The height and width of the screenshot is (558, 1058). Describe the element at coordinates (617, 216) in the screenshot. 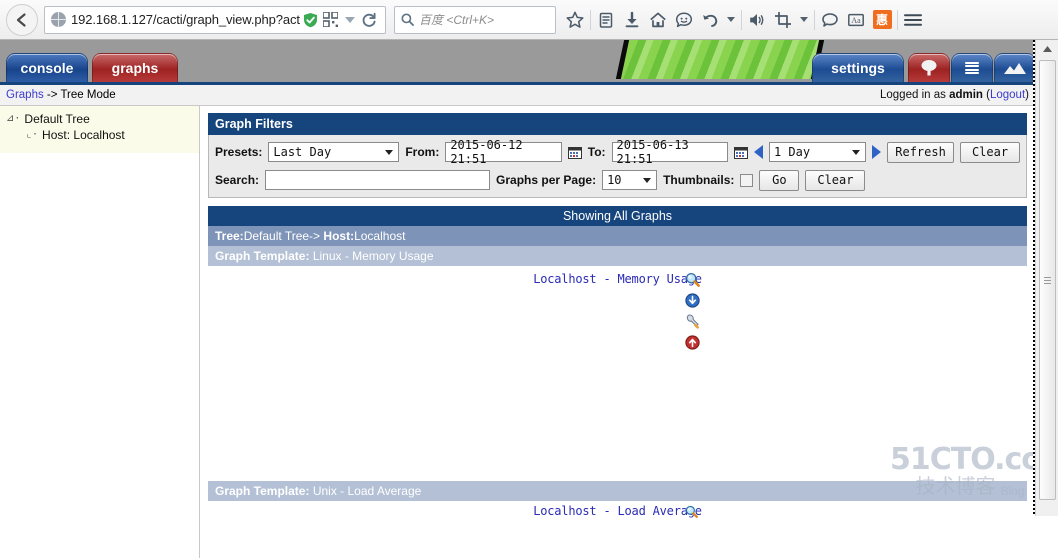

I see `showing-all-graphs-bar: Showing All Graphs` at that location.